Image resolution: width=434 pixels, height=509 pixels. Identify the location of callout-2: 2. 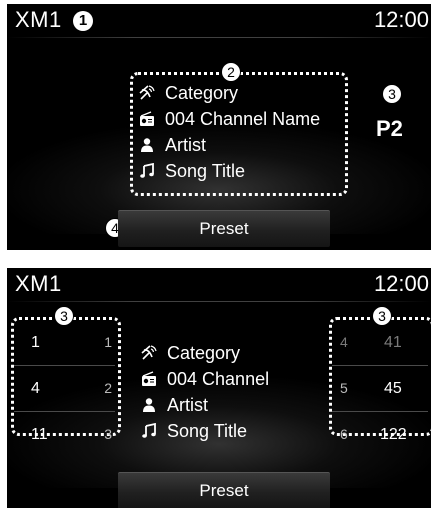
(231, 72).